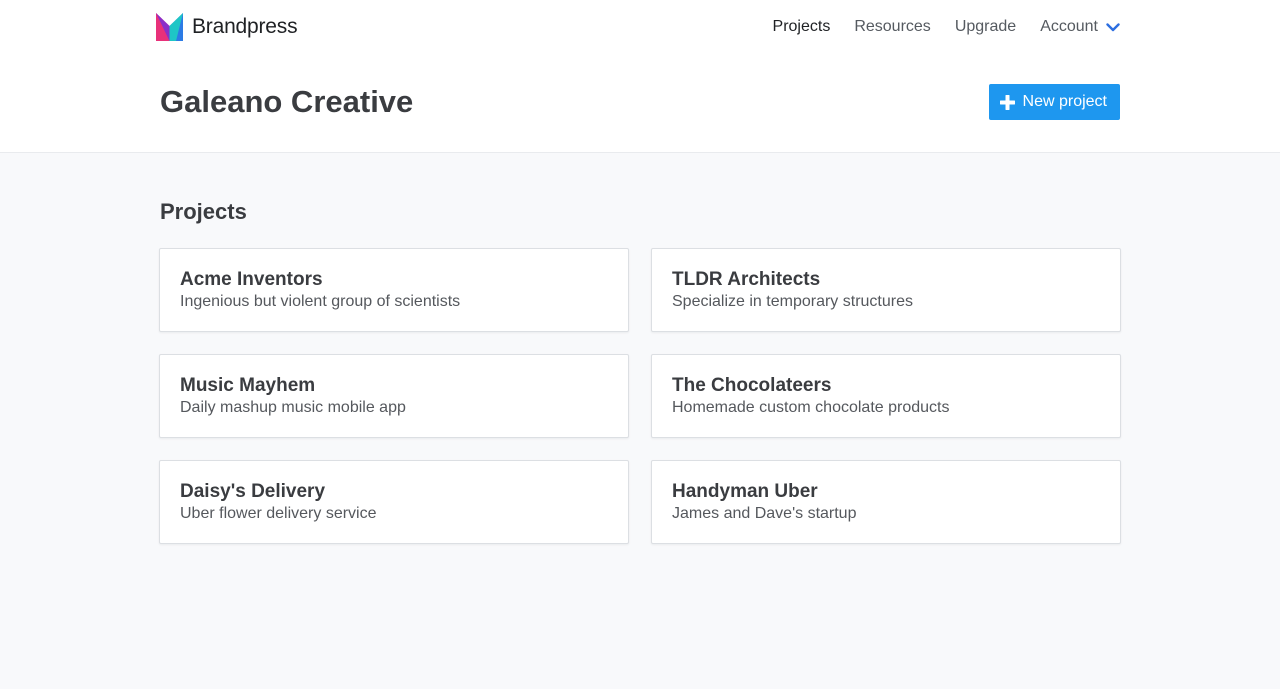 This screenshot has height=689, width=1280. Describe the element at coordinates (792, 301) in the screenshot. I see `project-description: Specialize in temporary structures` at that location.